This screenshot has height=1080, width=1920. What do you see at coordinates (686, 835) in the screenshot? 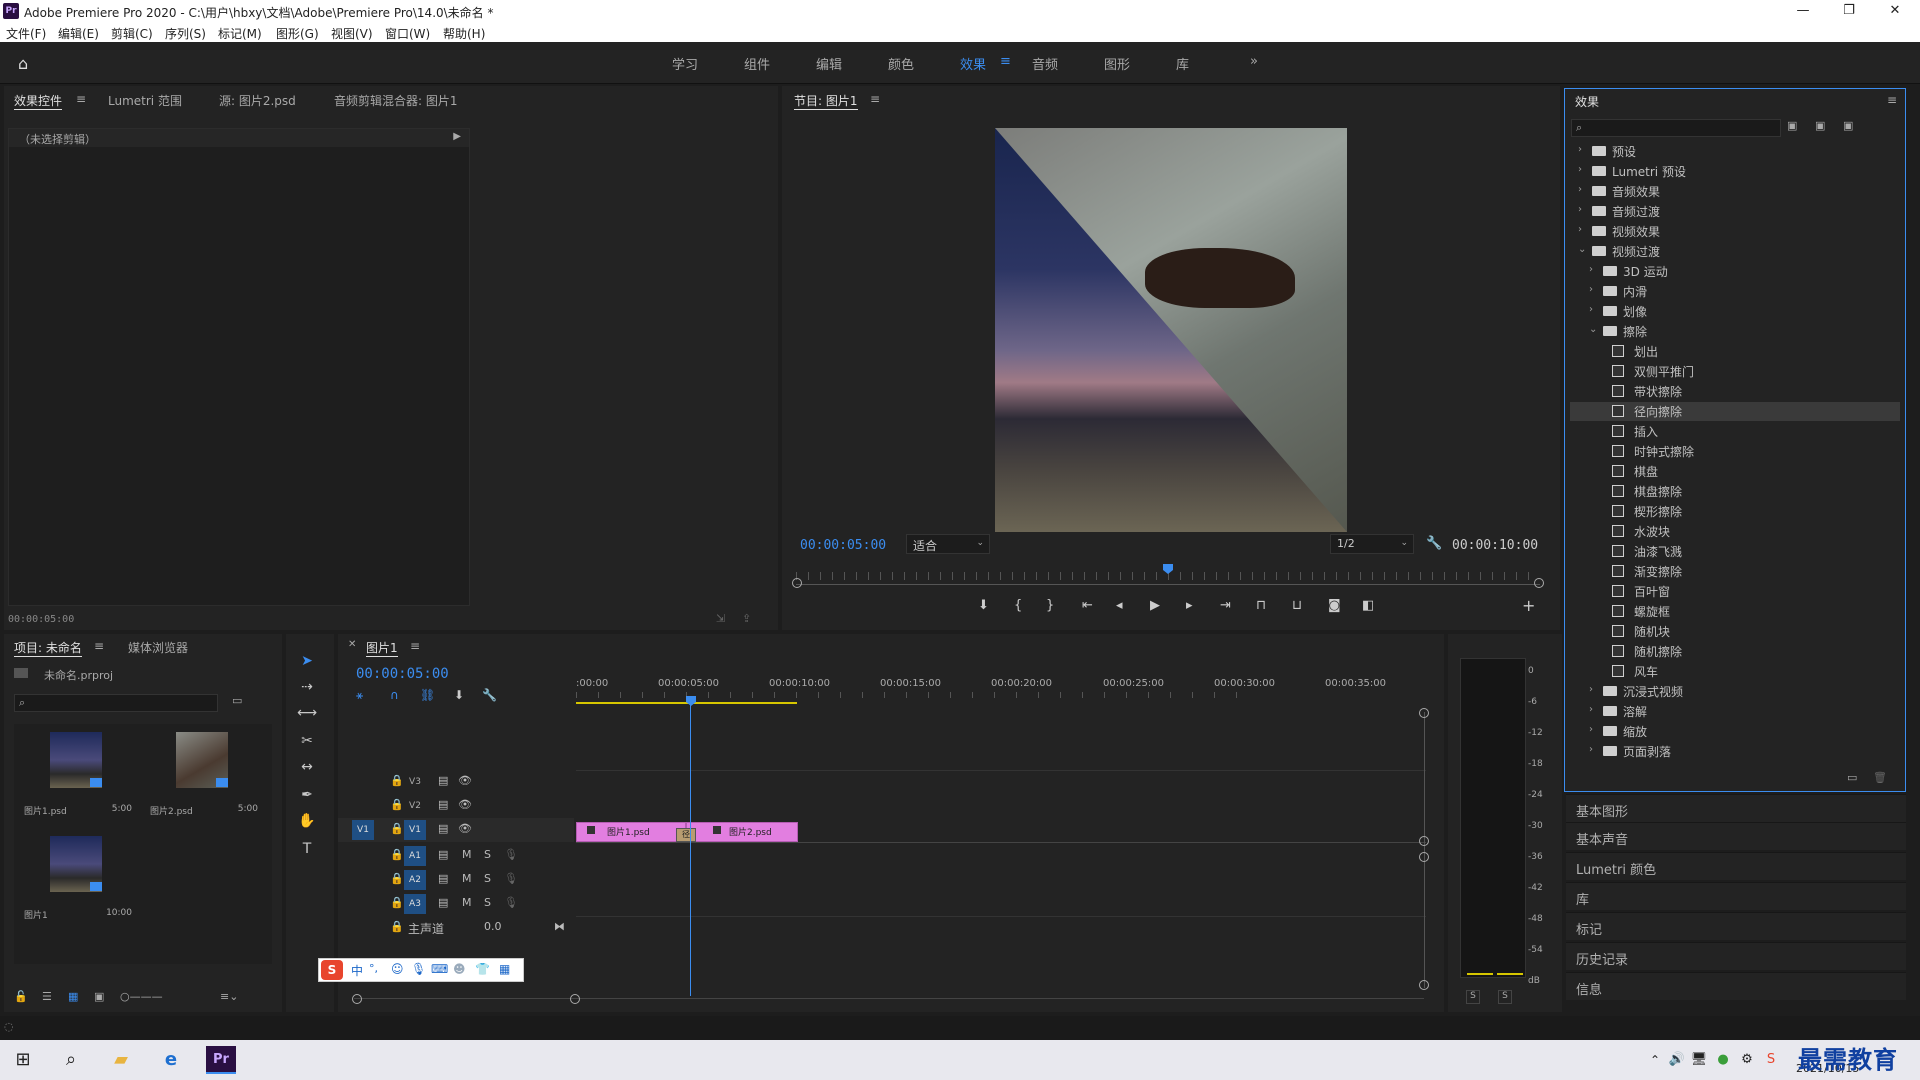
I see `transition-radial-wipe: 径` at bounding box center [686, 835].